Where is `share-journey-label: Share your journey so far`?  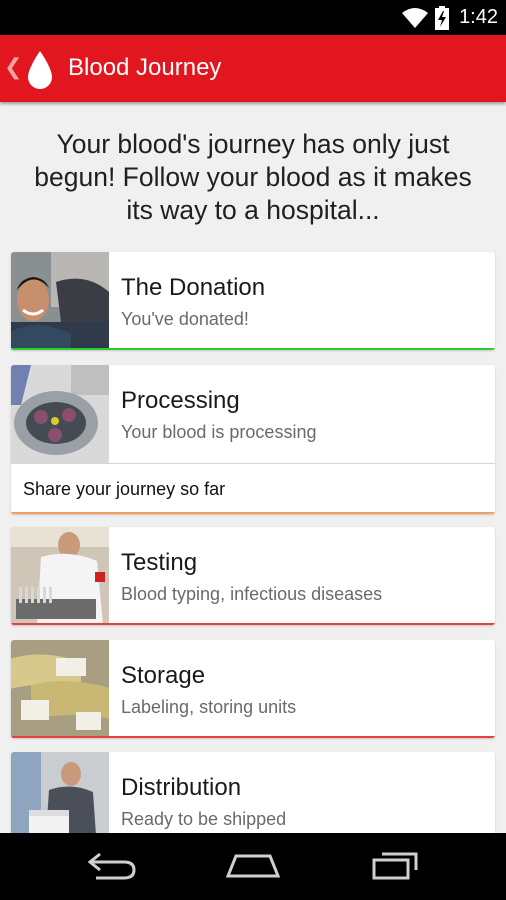
share-journey-label: Share your journey so far is located at coordinates (124, 489).